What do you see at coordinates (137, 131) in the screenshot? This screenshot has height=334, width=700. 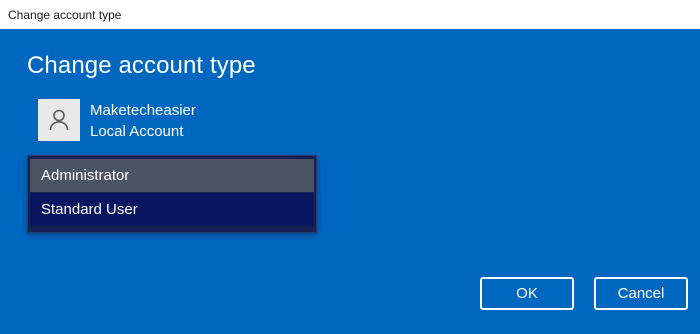 I see `account-kind: Local Account` at bounding box center [137, 131].